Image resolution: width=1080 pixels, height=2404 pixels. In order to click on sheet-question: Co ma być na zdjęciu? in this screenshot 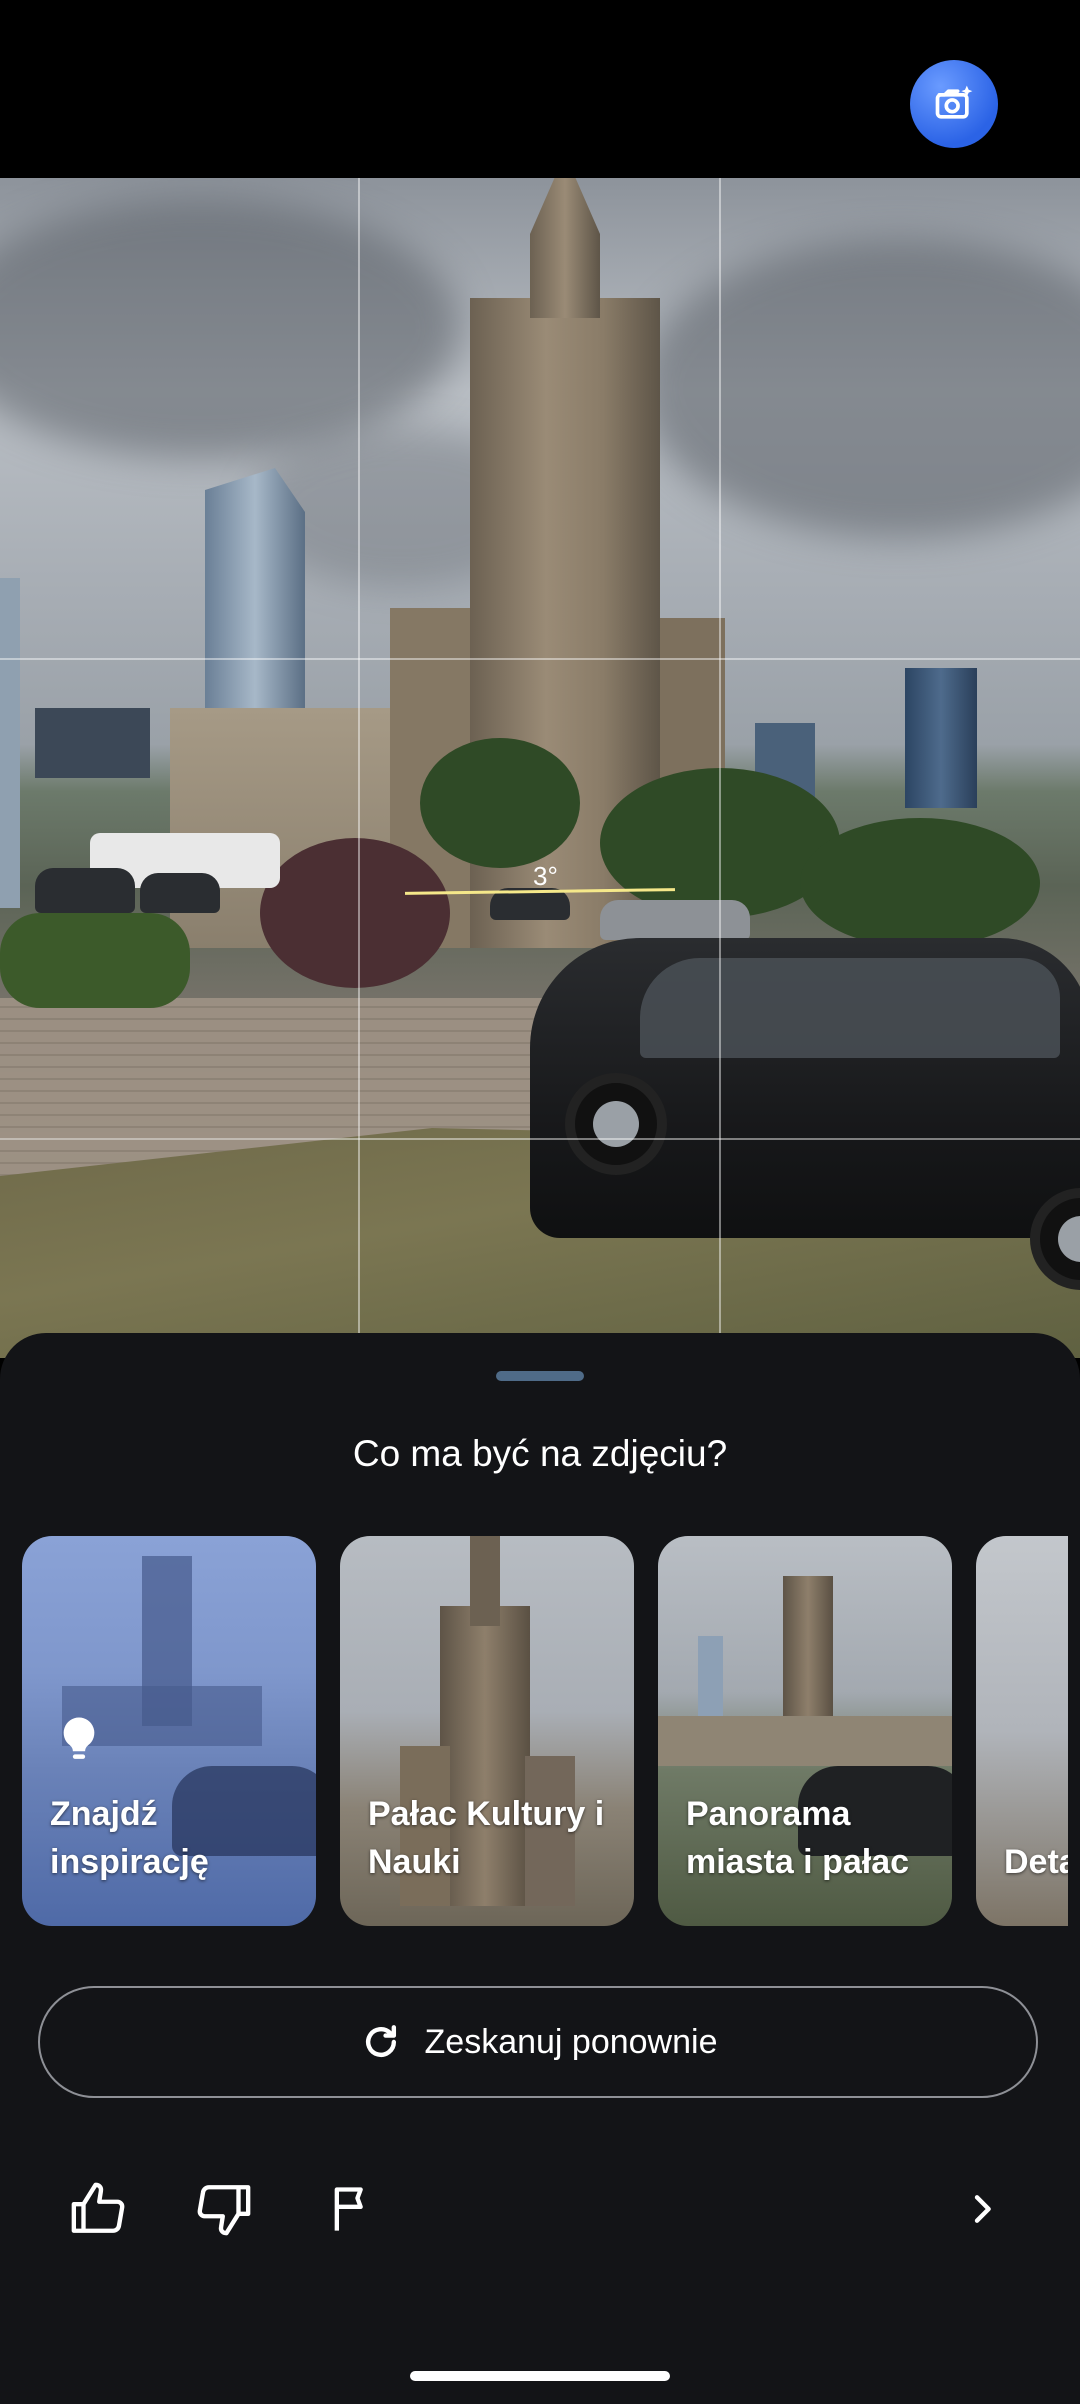, I will do `click(540, 1453)`.